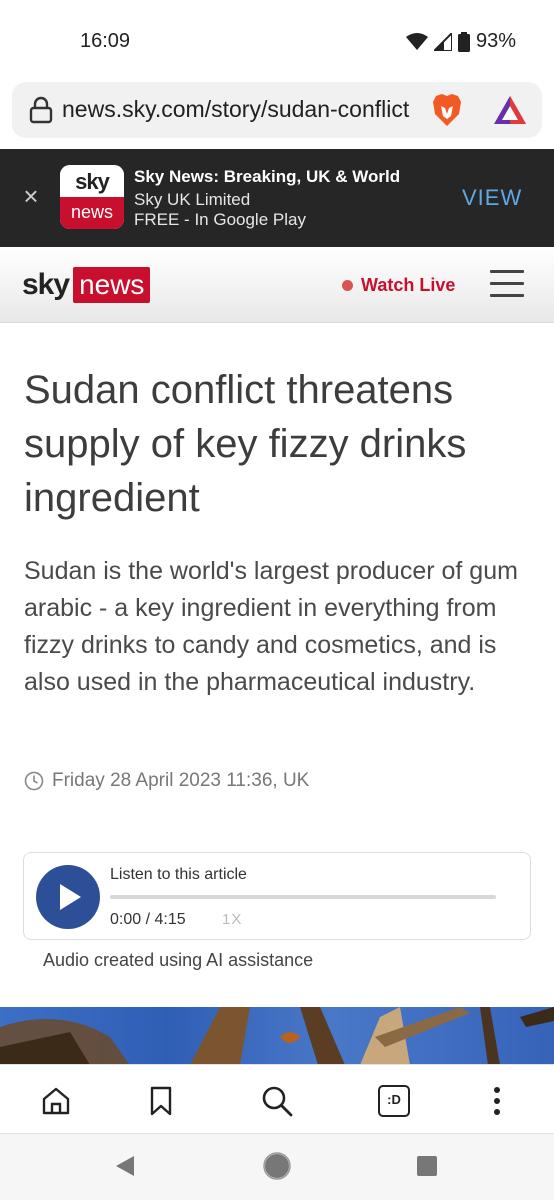 This screenshot has height=1200, width=554. I want to click on audio-player: Listen to this article 0:00 / 4:15 1X, so click(277, 896).